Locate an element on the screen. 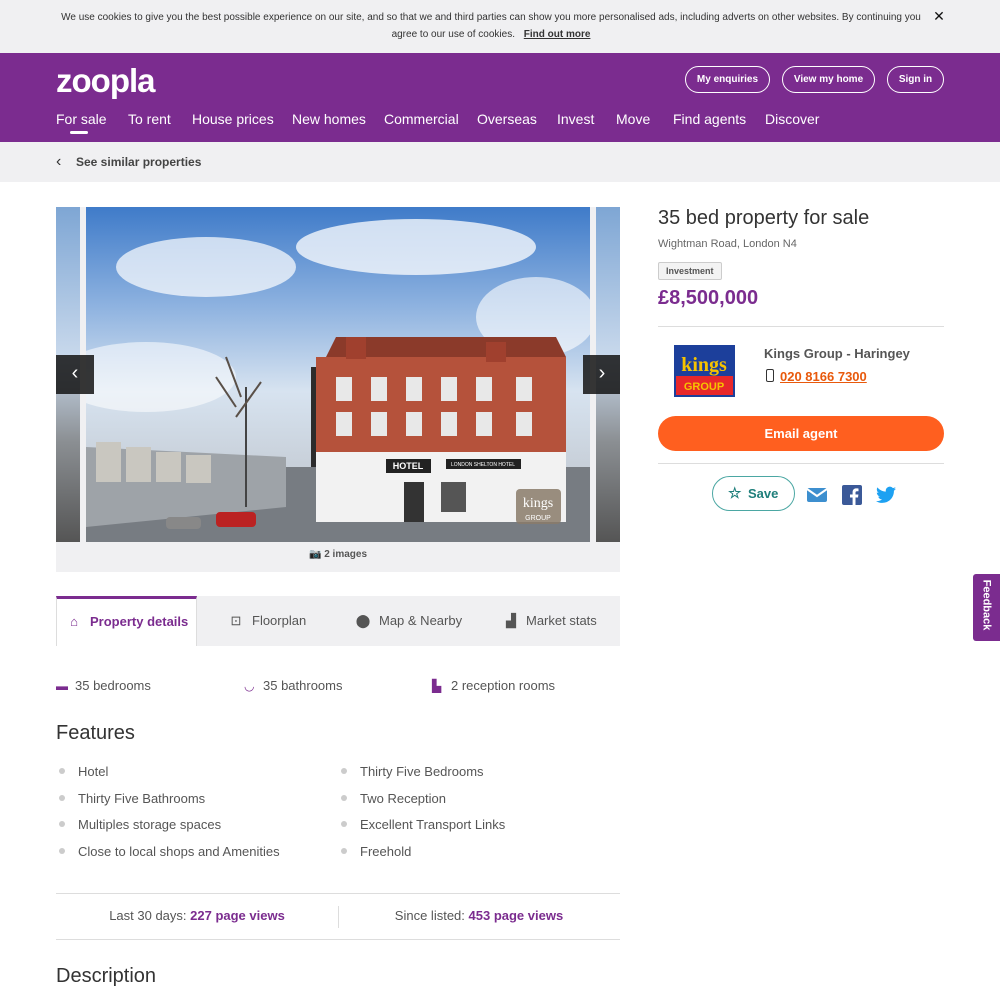 Image resolution: width=1000 pixels, height=1000 pixels. save-label: Save is located at coordinates (763, 493).